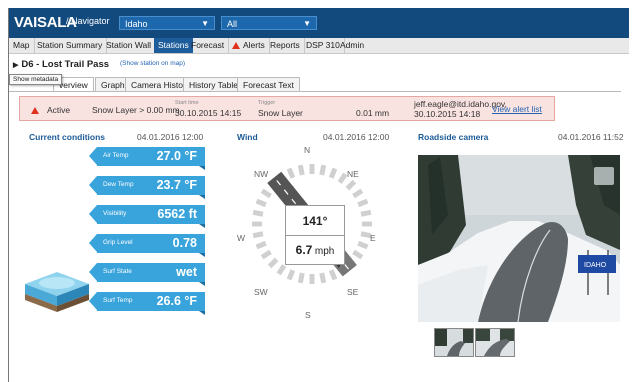 This screenshot has width=636, height=382. I want to click on metric-label: Surf Temp, so click(118, 300).